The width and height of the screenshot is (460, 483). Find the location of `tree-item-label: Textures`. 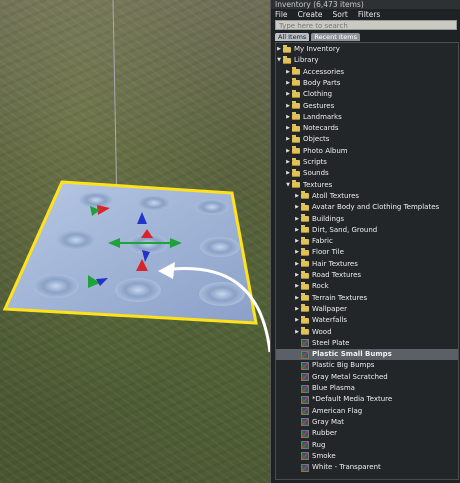

tree-item-label: Textures is located at coordinates (318, 184).